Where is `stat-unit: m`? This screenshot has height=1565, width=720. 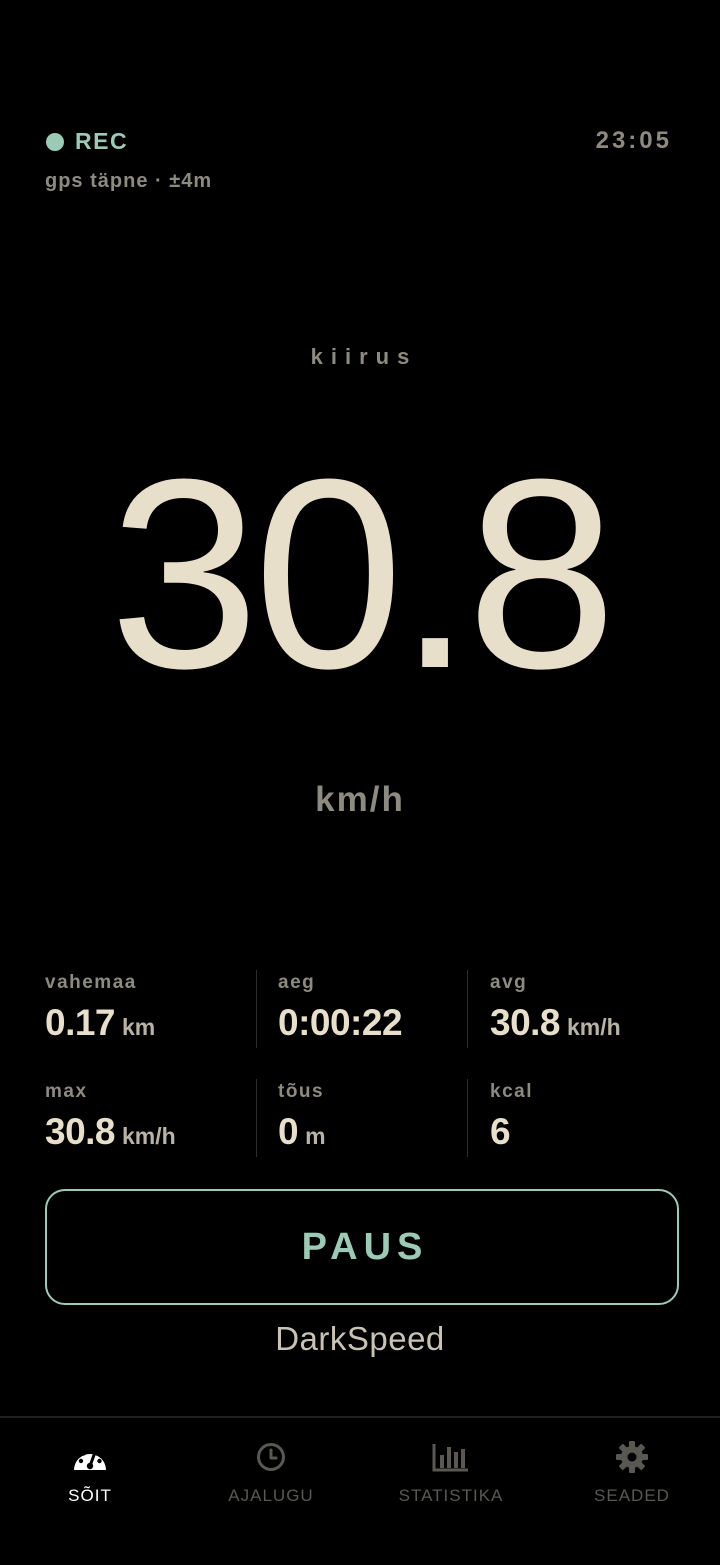 stat-unit: m is located at coordinates (315, 1136).